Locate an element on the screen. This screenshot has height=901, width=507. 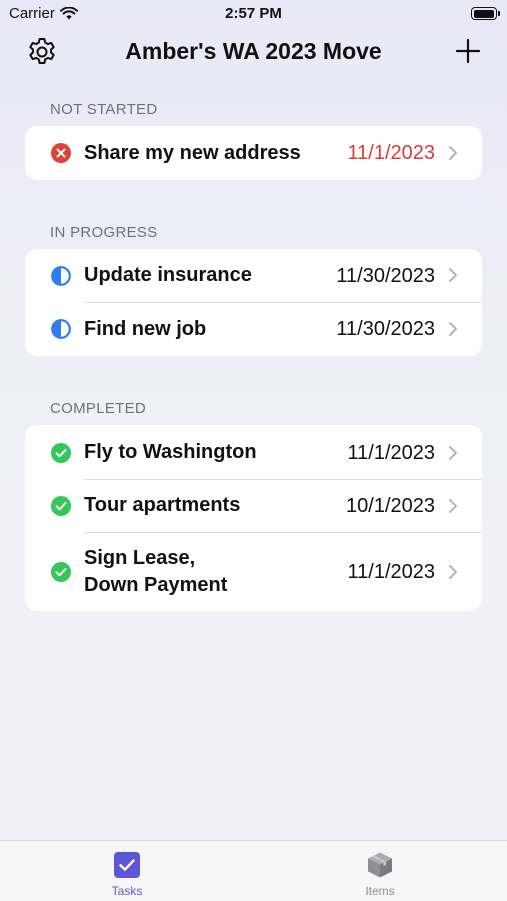
section-header-not-started: NOT STARTED is located at coordinates (104, 109).